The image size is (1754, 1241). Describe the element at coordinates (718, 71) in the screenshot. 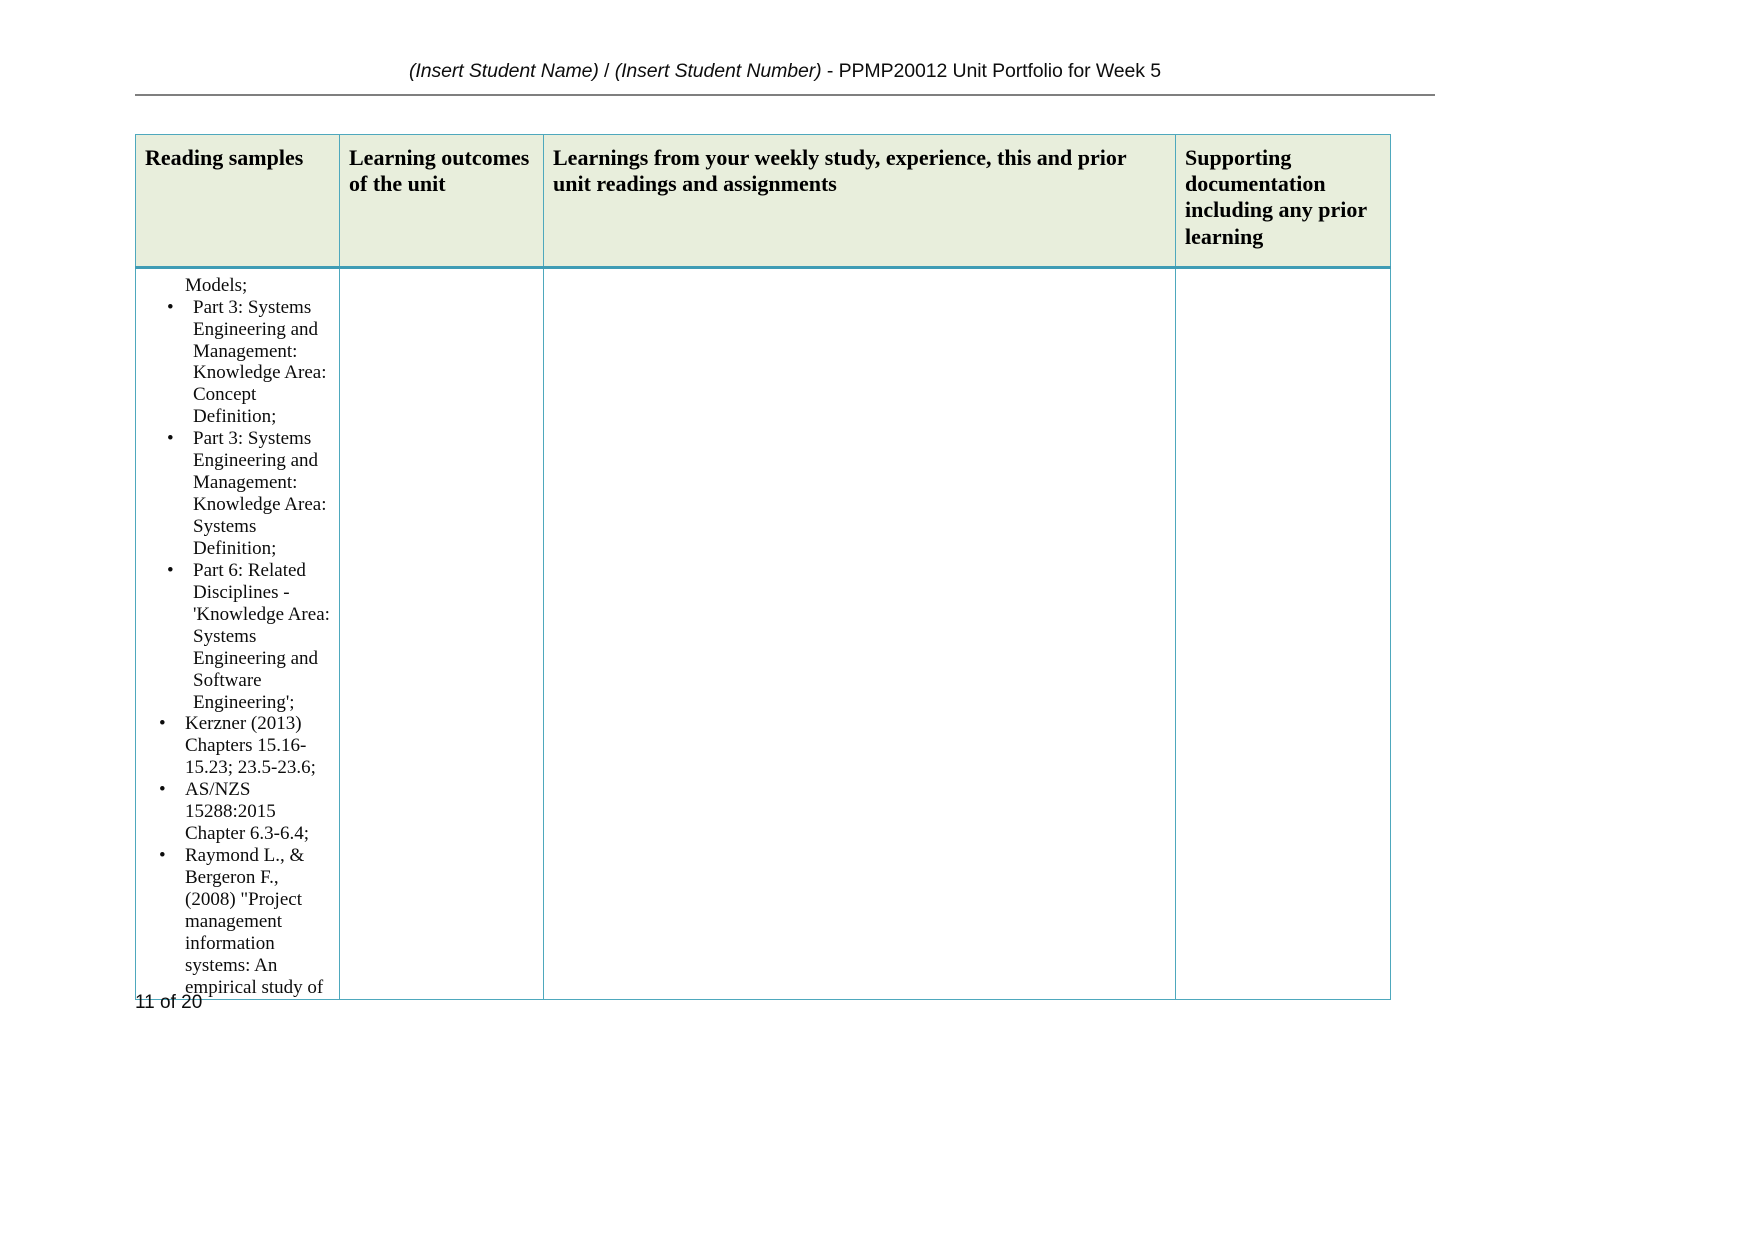

I see `student-number-placeholder: (Insert Student Number)` at that location.